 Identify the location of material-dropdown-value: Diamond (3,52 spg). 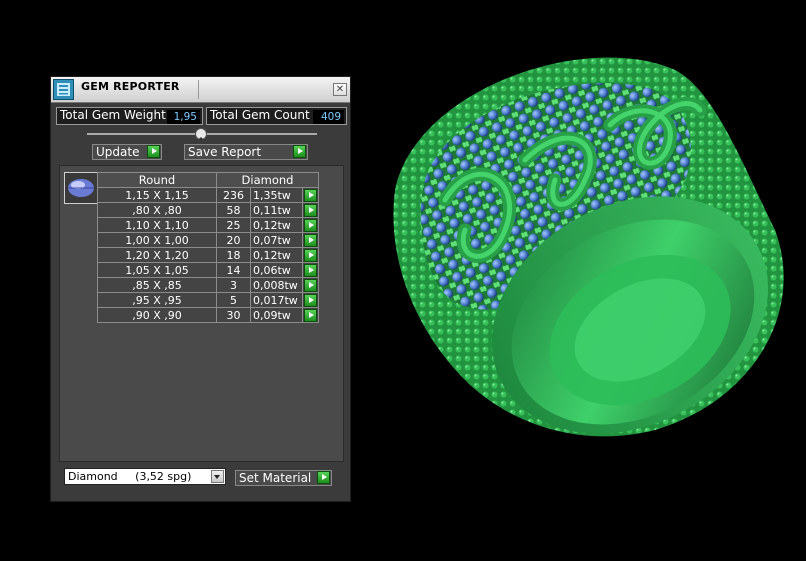
(130, 476).